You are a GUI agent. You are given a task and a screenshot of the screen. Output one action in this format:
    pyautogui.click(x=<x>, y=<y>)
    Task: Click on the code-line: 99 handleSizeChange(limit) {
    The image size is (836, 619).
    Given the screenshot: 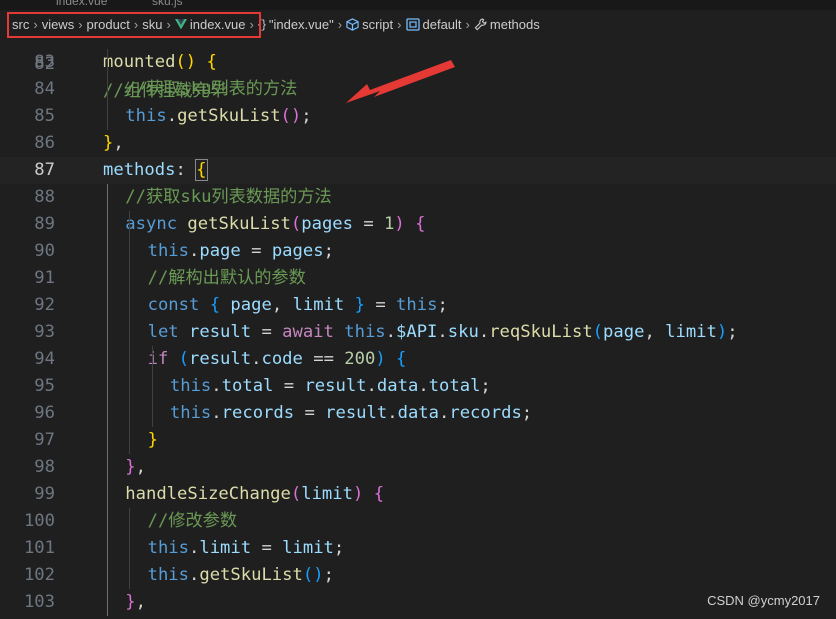 What is the action you would take?
    pyautogui.click(x=418, y=494)
    